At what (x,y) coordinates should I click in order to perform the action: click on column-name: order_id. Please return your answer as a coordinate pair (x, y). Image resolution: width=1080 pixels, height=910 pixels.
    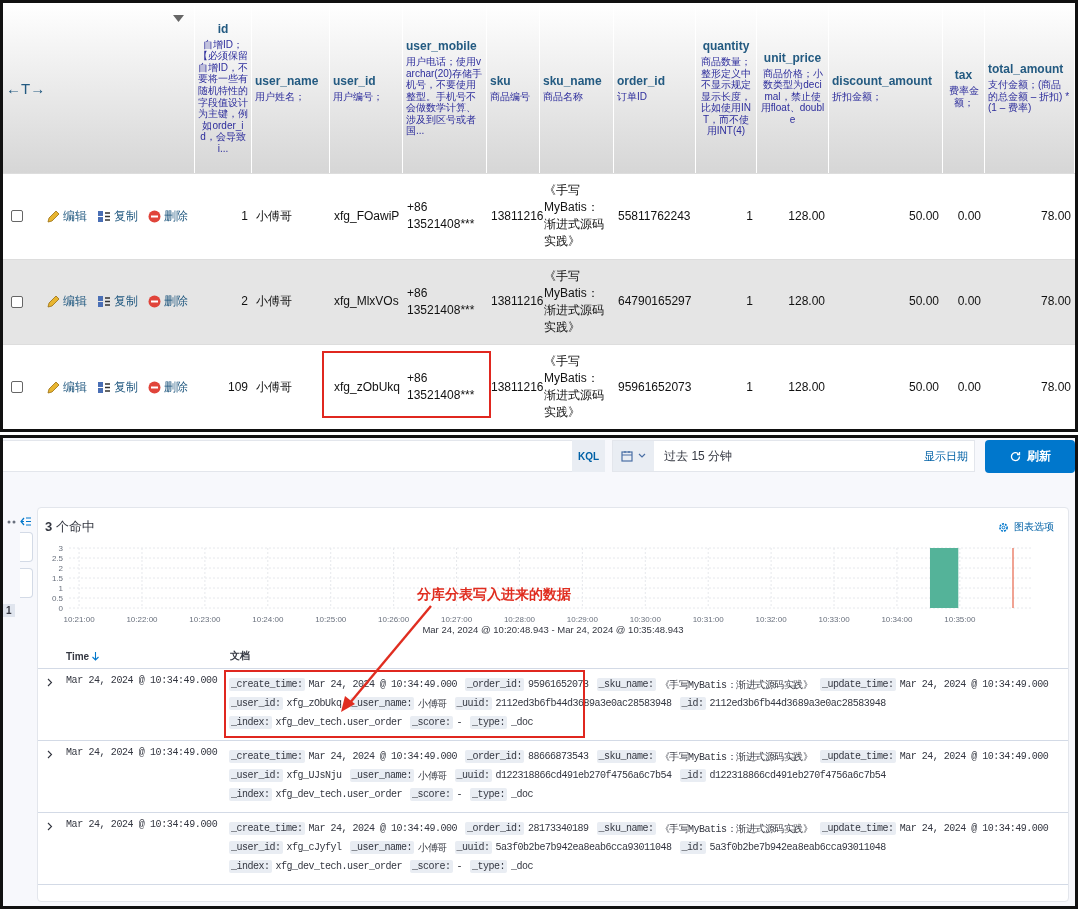
    Looking at the image, I should click on (654, 80).